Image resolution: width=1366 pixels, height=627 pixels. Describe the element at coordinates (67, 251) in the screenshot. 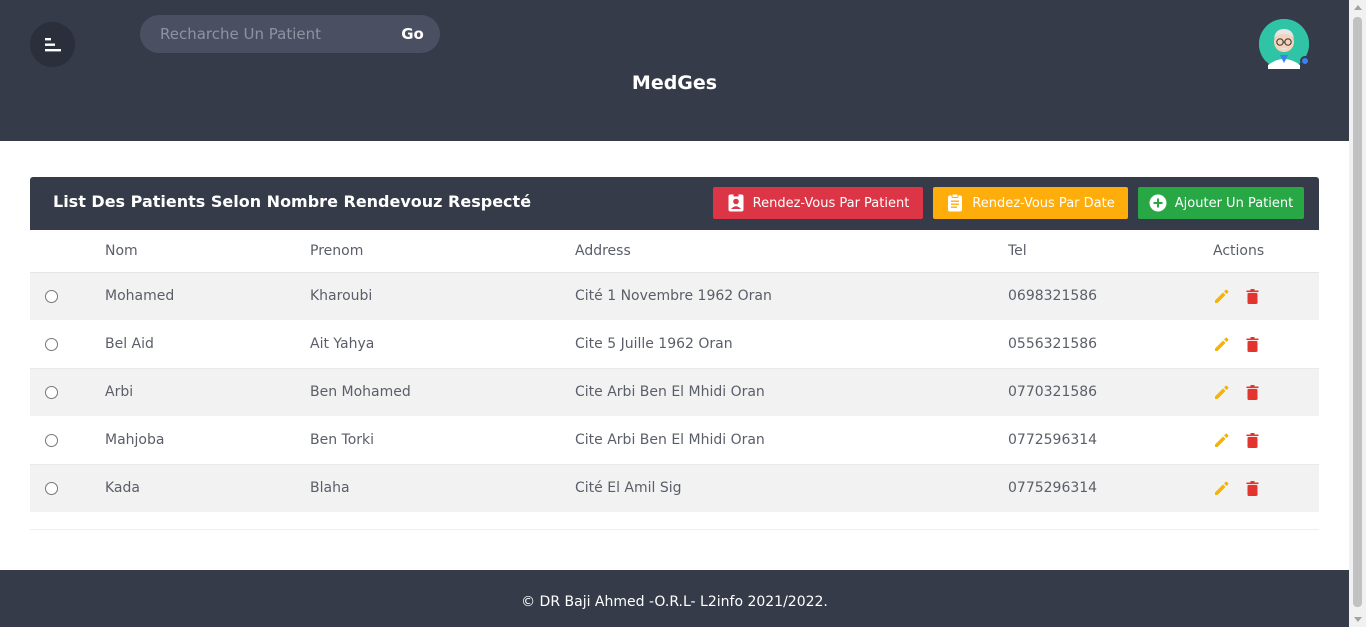

I see `column-header-select` at that location.